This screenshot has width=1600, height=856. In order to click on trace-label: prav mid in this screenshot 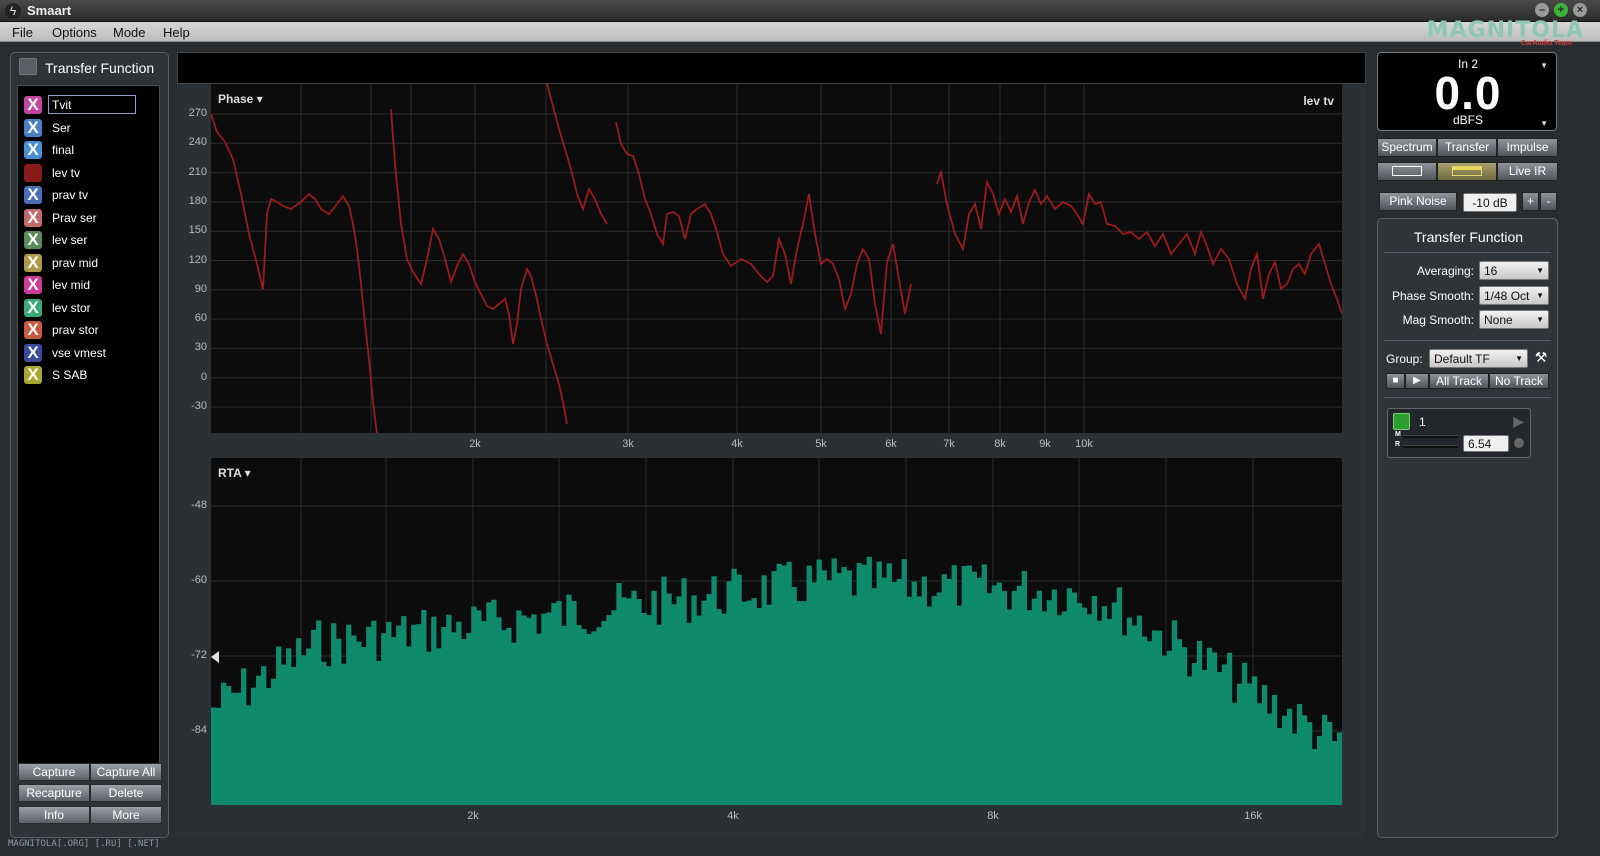, I will do `click(75, 263)`.